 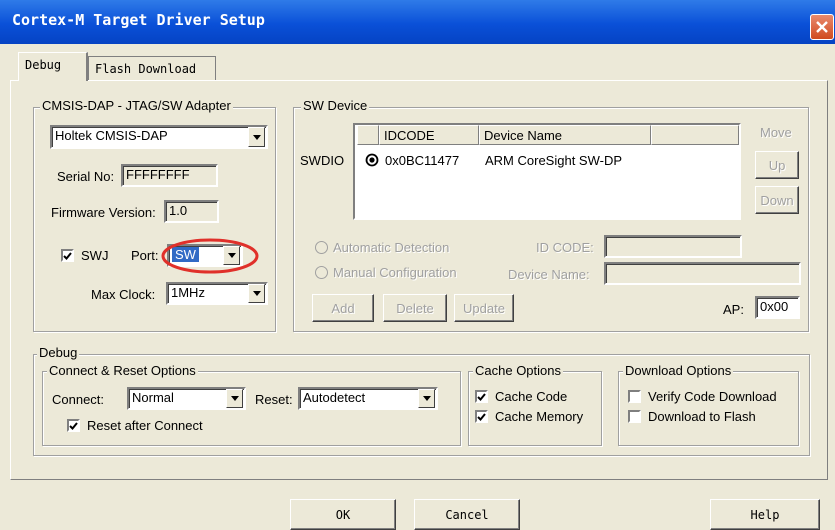 I want to click on add-button-label: Add, so click(x=343, y=308).